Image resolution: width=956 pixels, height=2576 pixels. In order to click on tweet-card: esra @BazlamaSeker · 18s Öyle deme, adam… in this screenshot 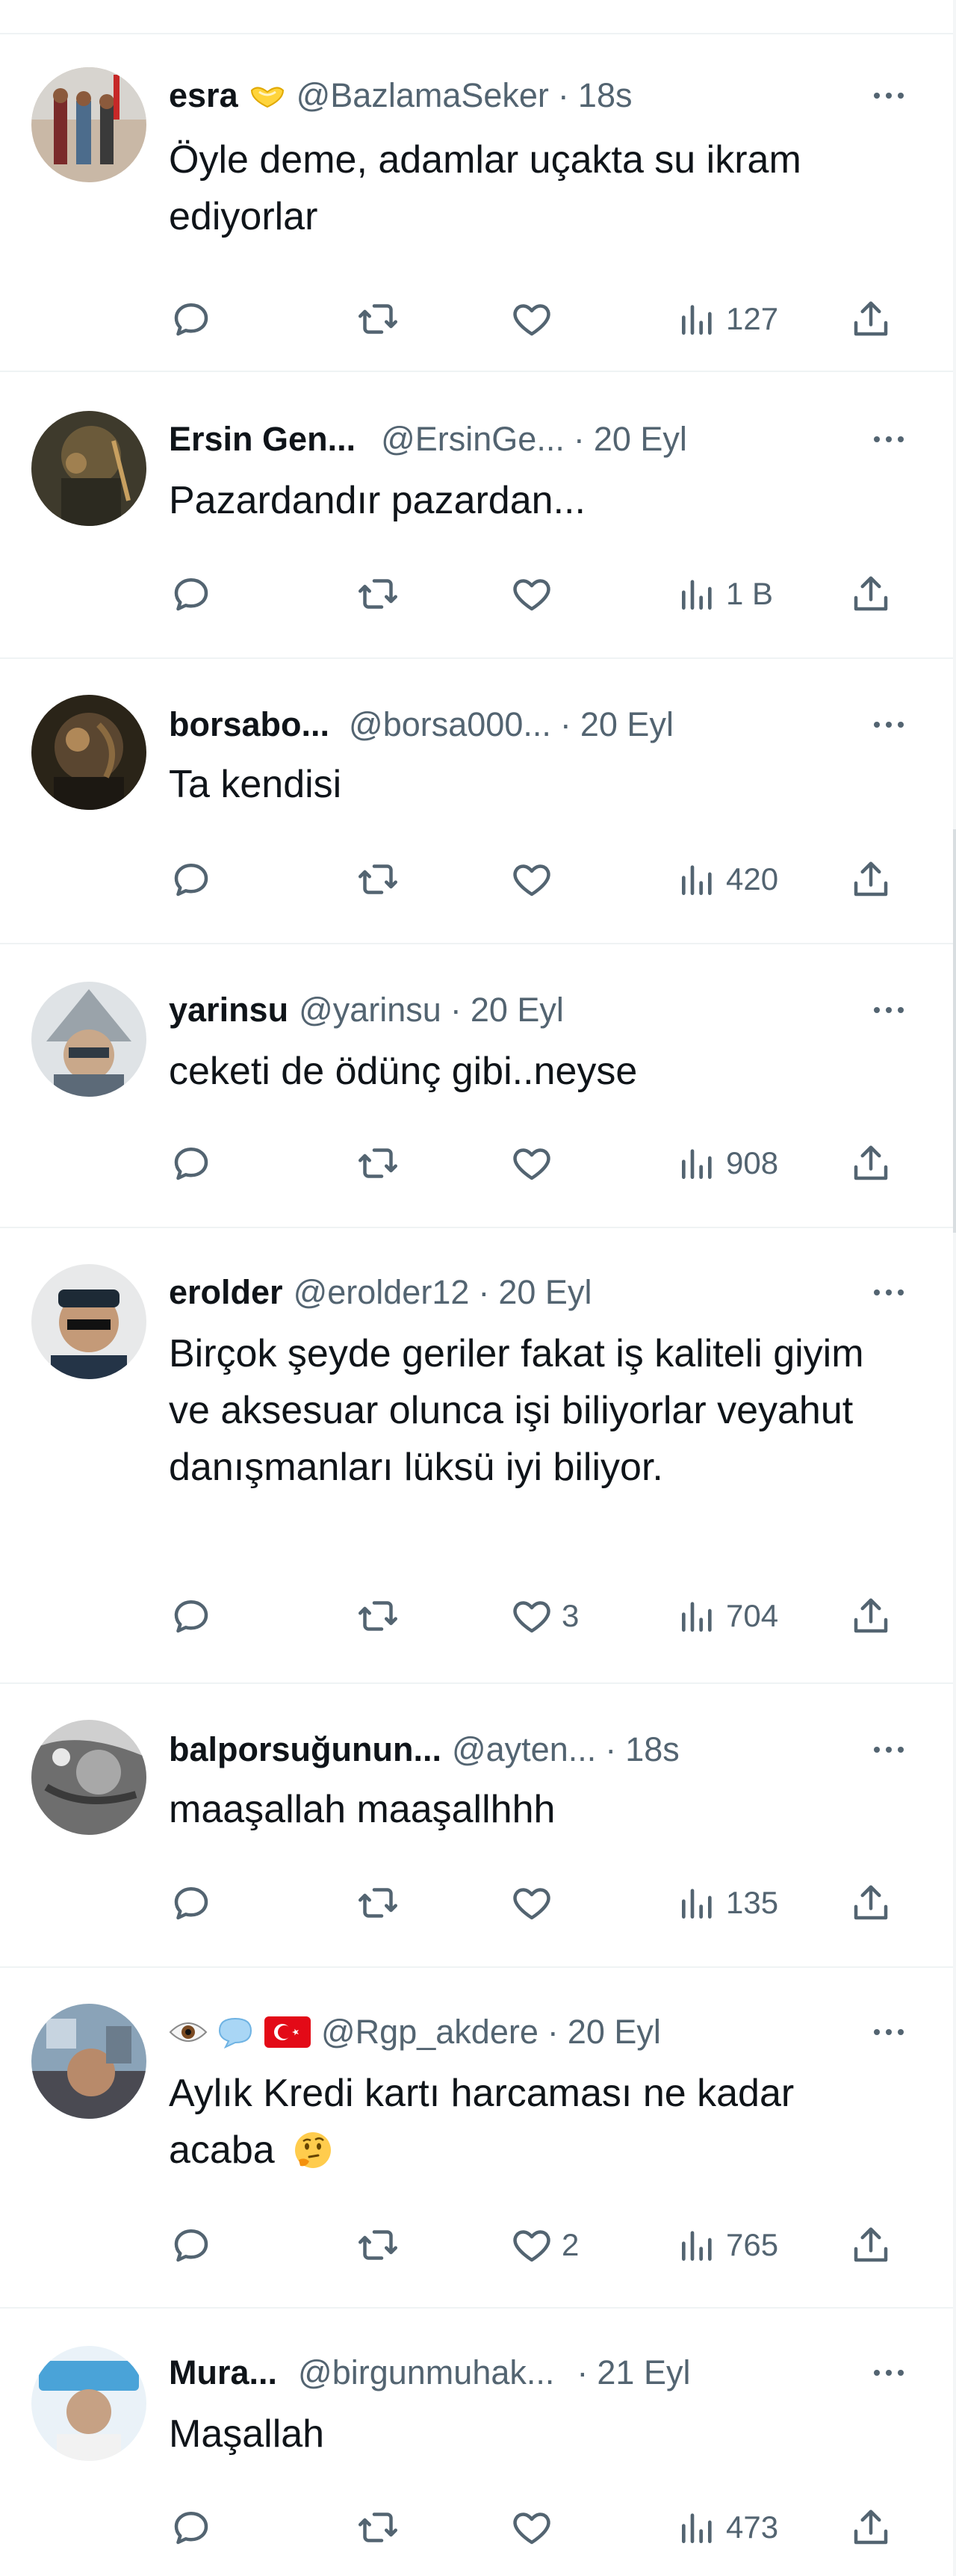, I will do `click(476, 203)`.